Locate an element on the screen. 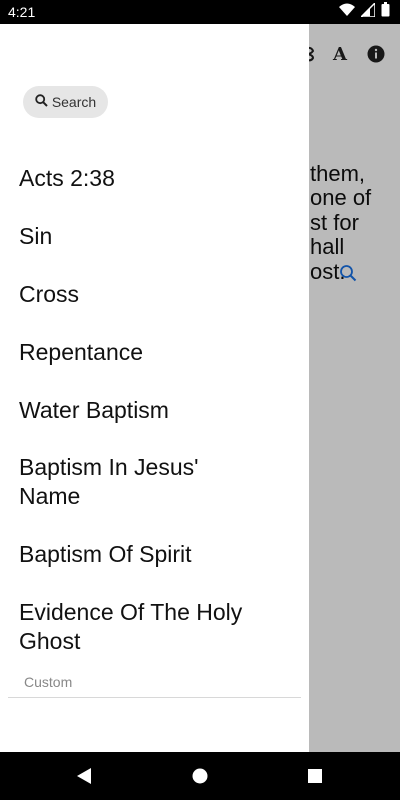  search-button: Search is located at coordinates (65, 102).